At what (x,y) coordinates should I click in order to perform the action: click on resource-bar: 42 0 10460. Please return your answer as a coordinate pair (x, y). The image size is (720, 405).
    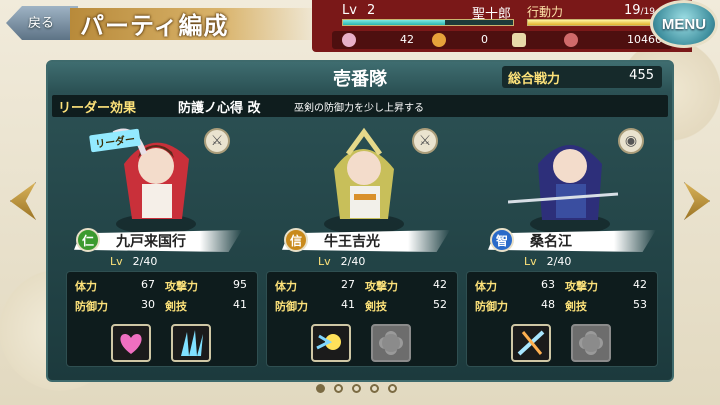
    Looking at the image, I should click on (502, 40).